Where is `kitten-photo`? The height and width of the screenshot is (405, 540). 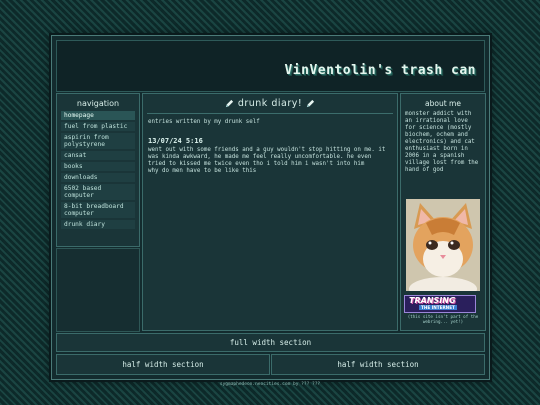
kitten-photo is located at coordinates (443, 245).